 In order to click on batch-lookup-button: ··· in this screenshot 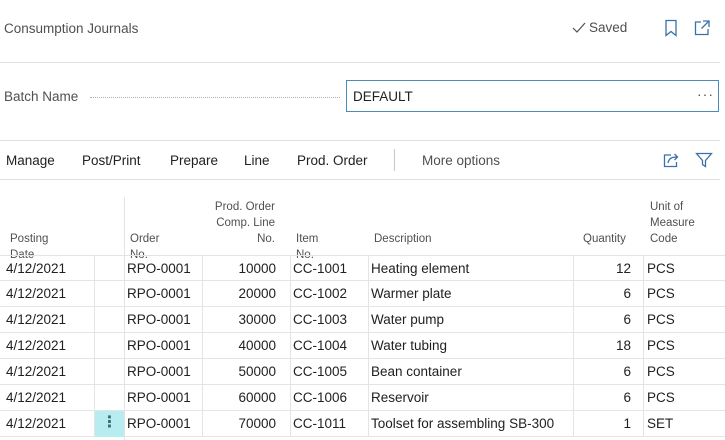, I will do `click(705, 94)`.